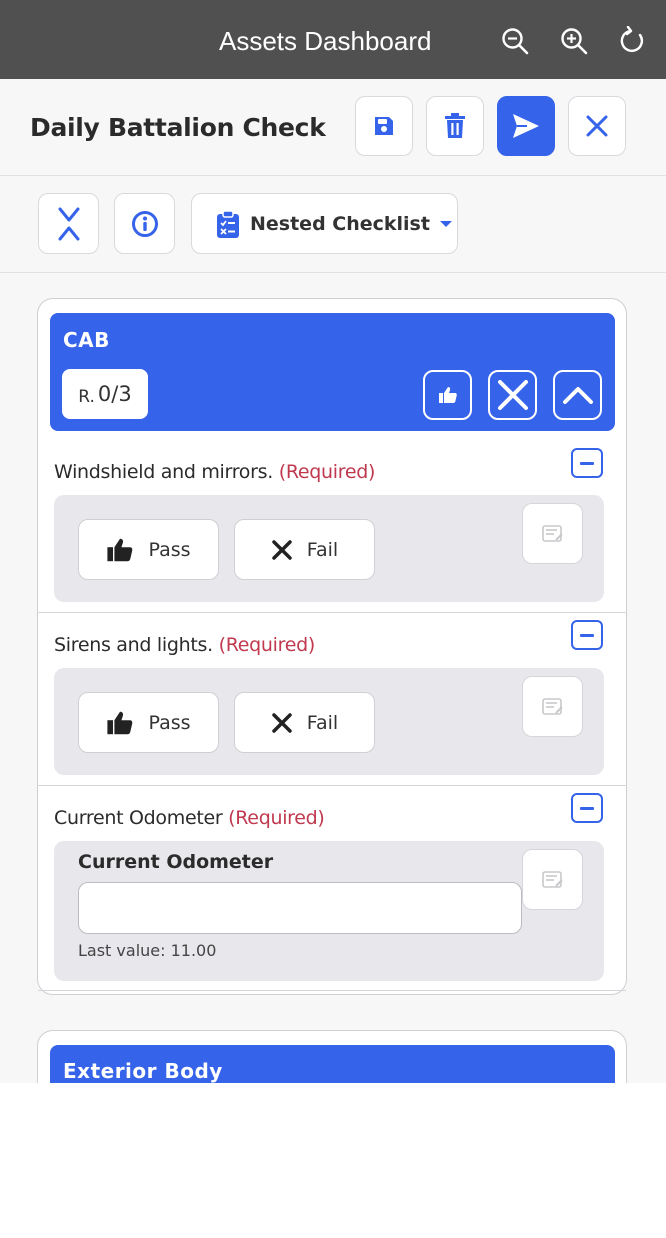 The image size is (666, 1238). I want to click on chevron-up-icon, so click(577, 395).